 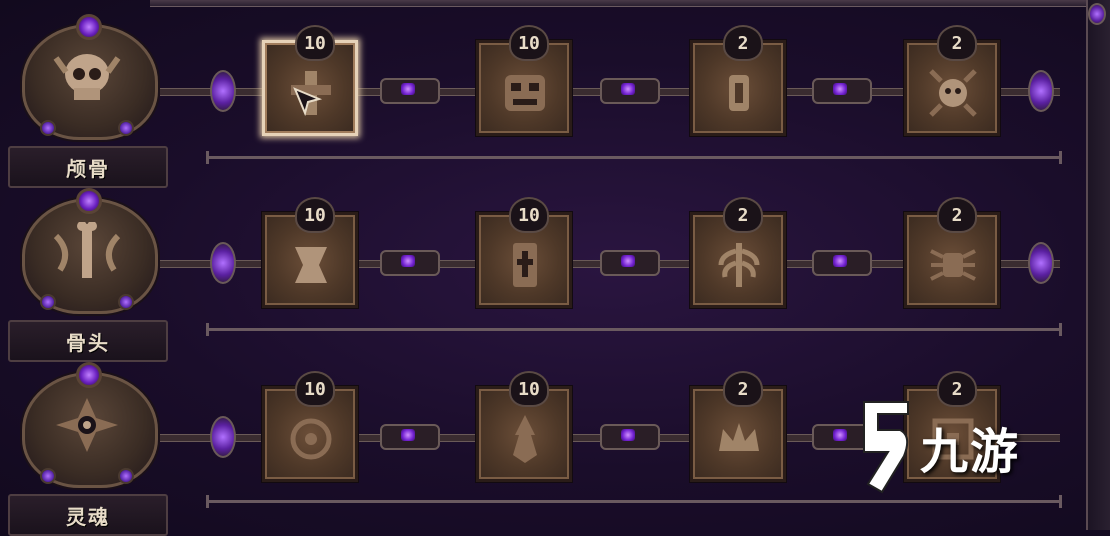 I want to click on bone-icon, so click(x=311, y=265).